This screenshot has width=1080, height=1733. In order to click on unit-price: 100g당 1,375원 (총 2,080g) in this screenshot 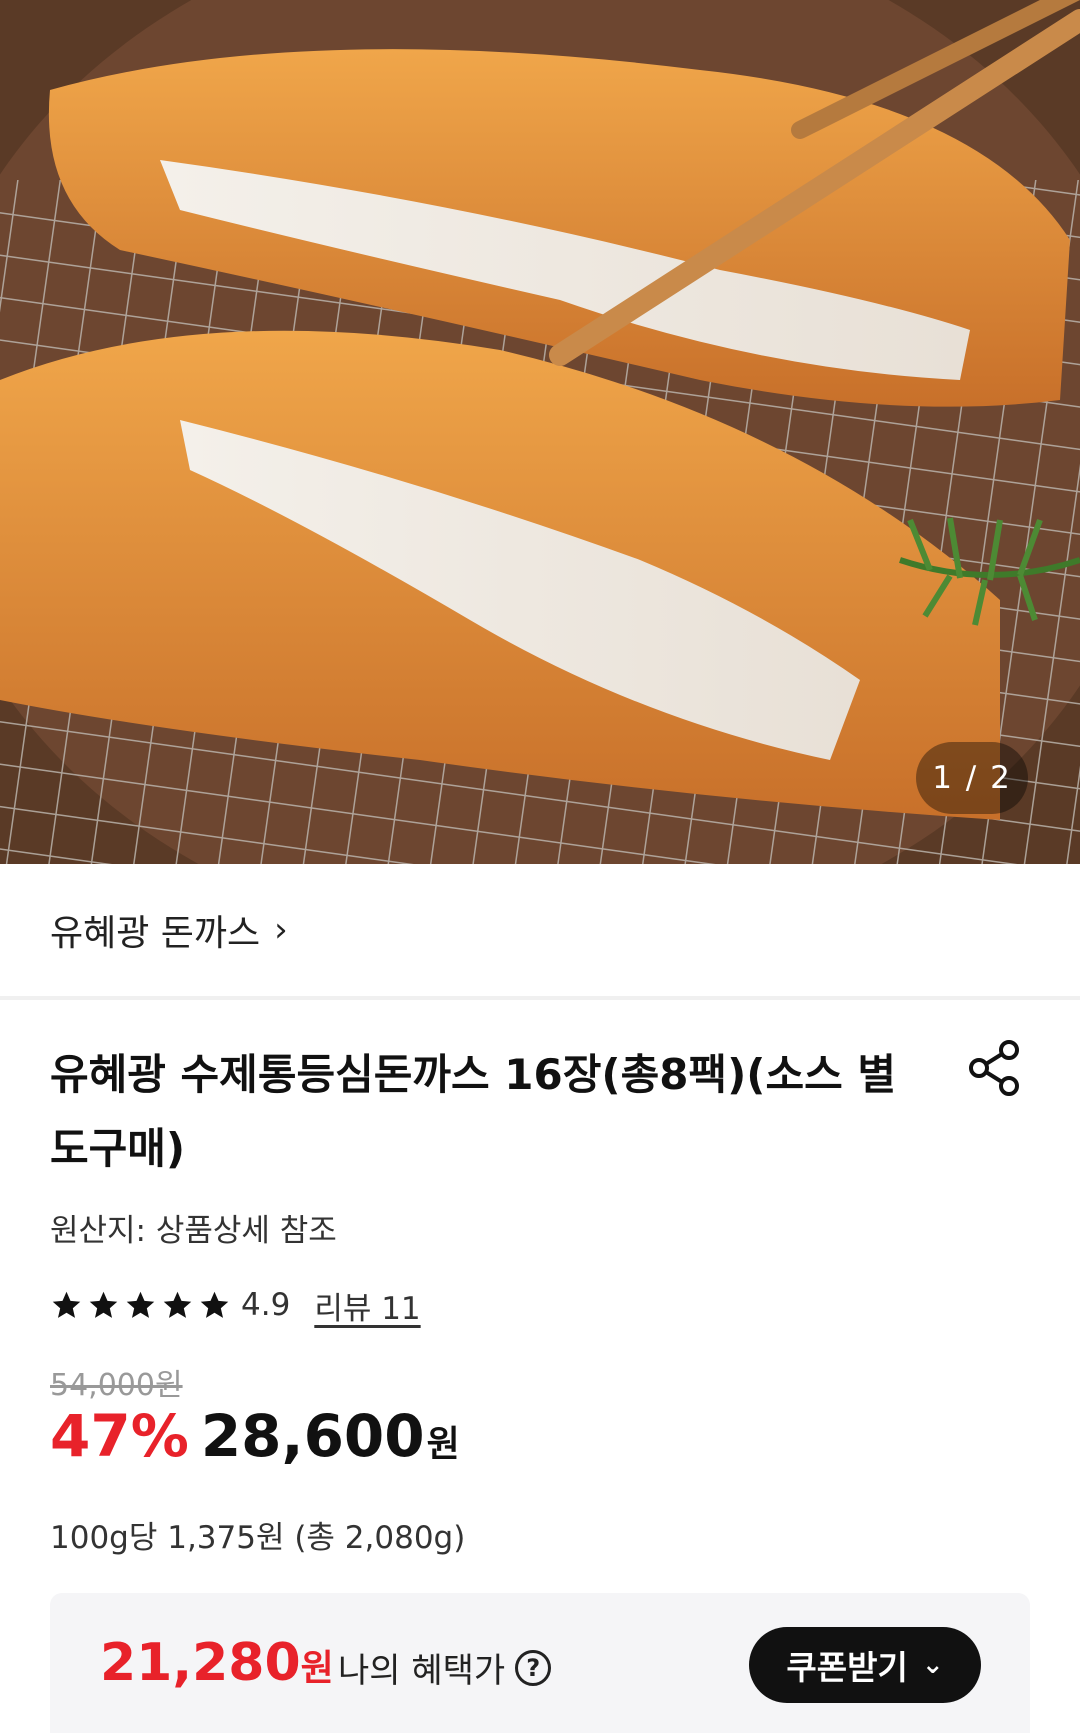, I will do `click(258, 1538)`.